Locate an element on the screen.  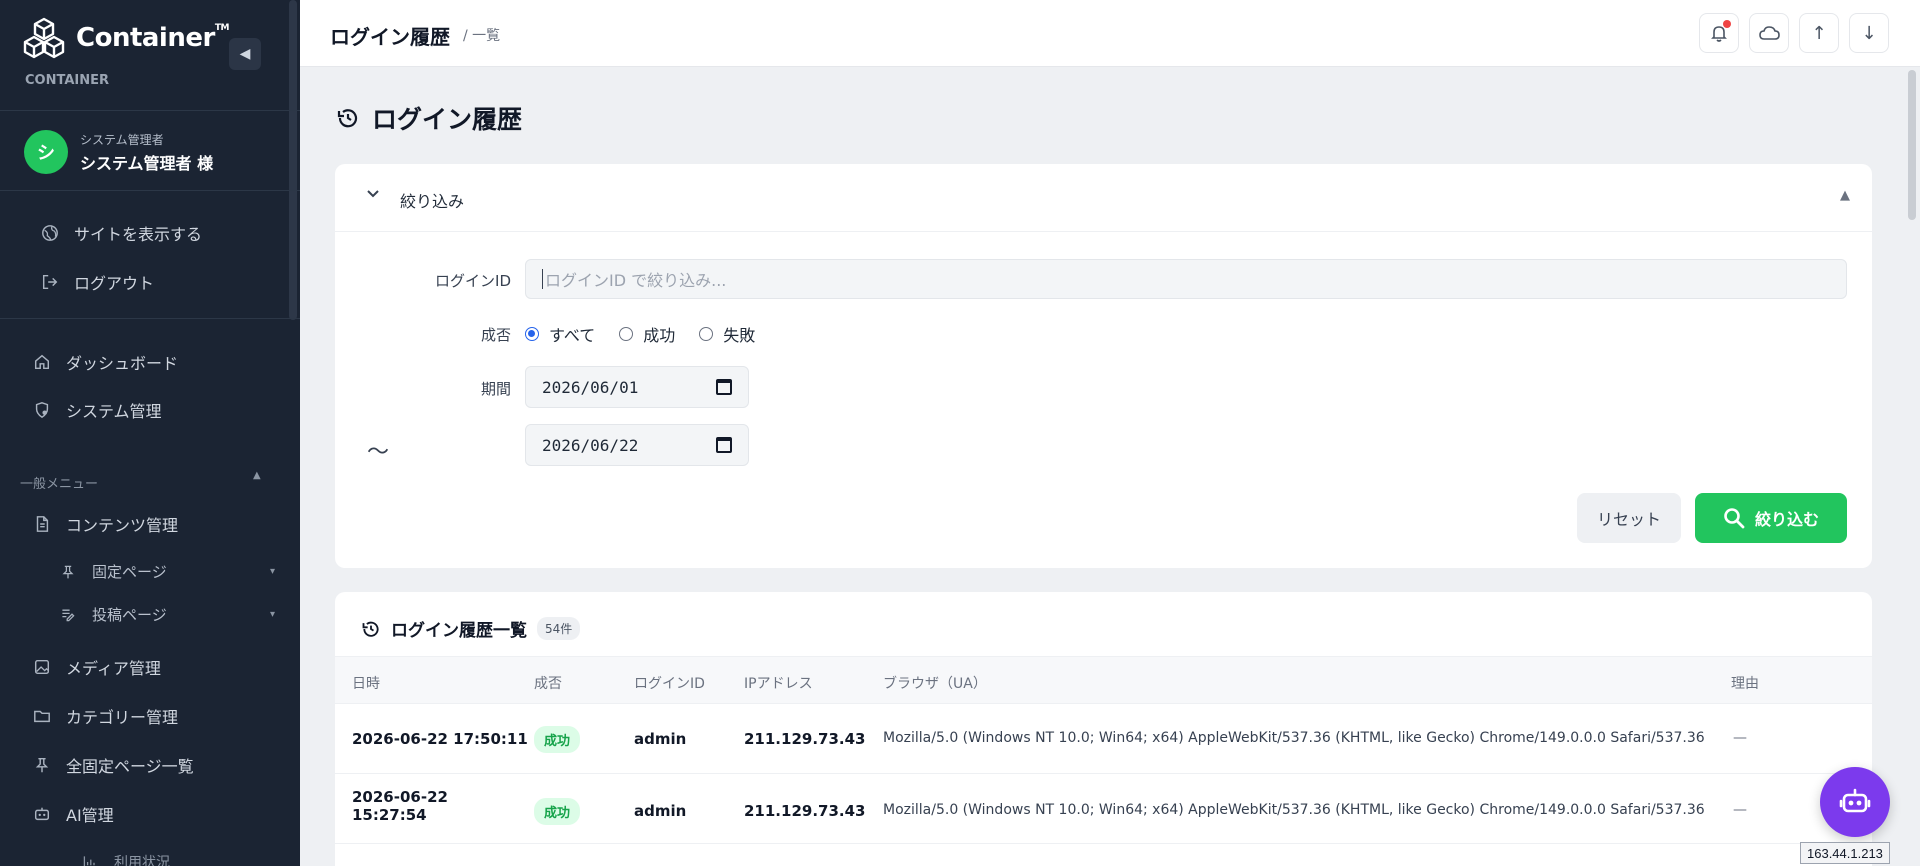
table-header: 日時 成否 ログインID IPアドレス ブラウザ（UA） 理由 is located at coordinates (1103, 680).